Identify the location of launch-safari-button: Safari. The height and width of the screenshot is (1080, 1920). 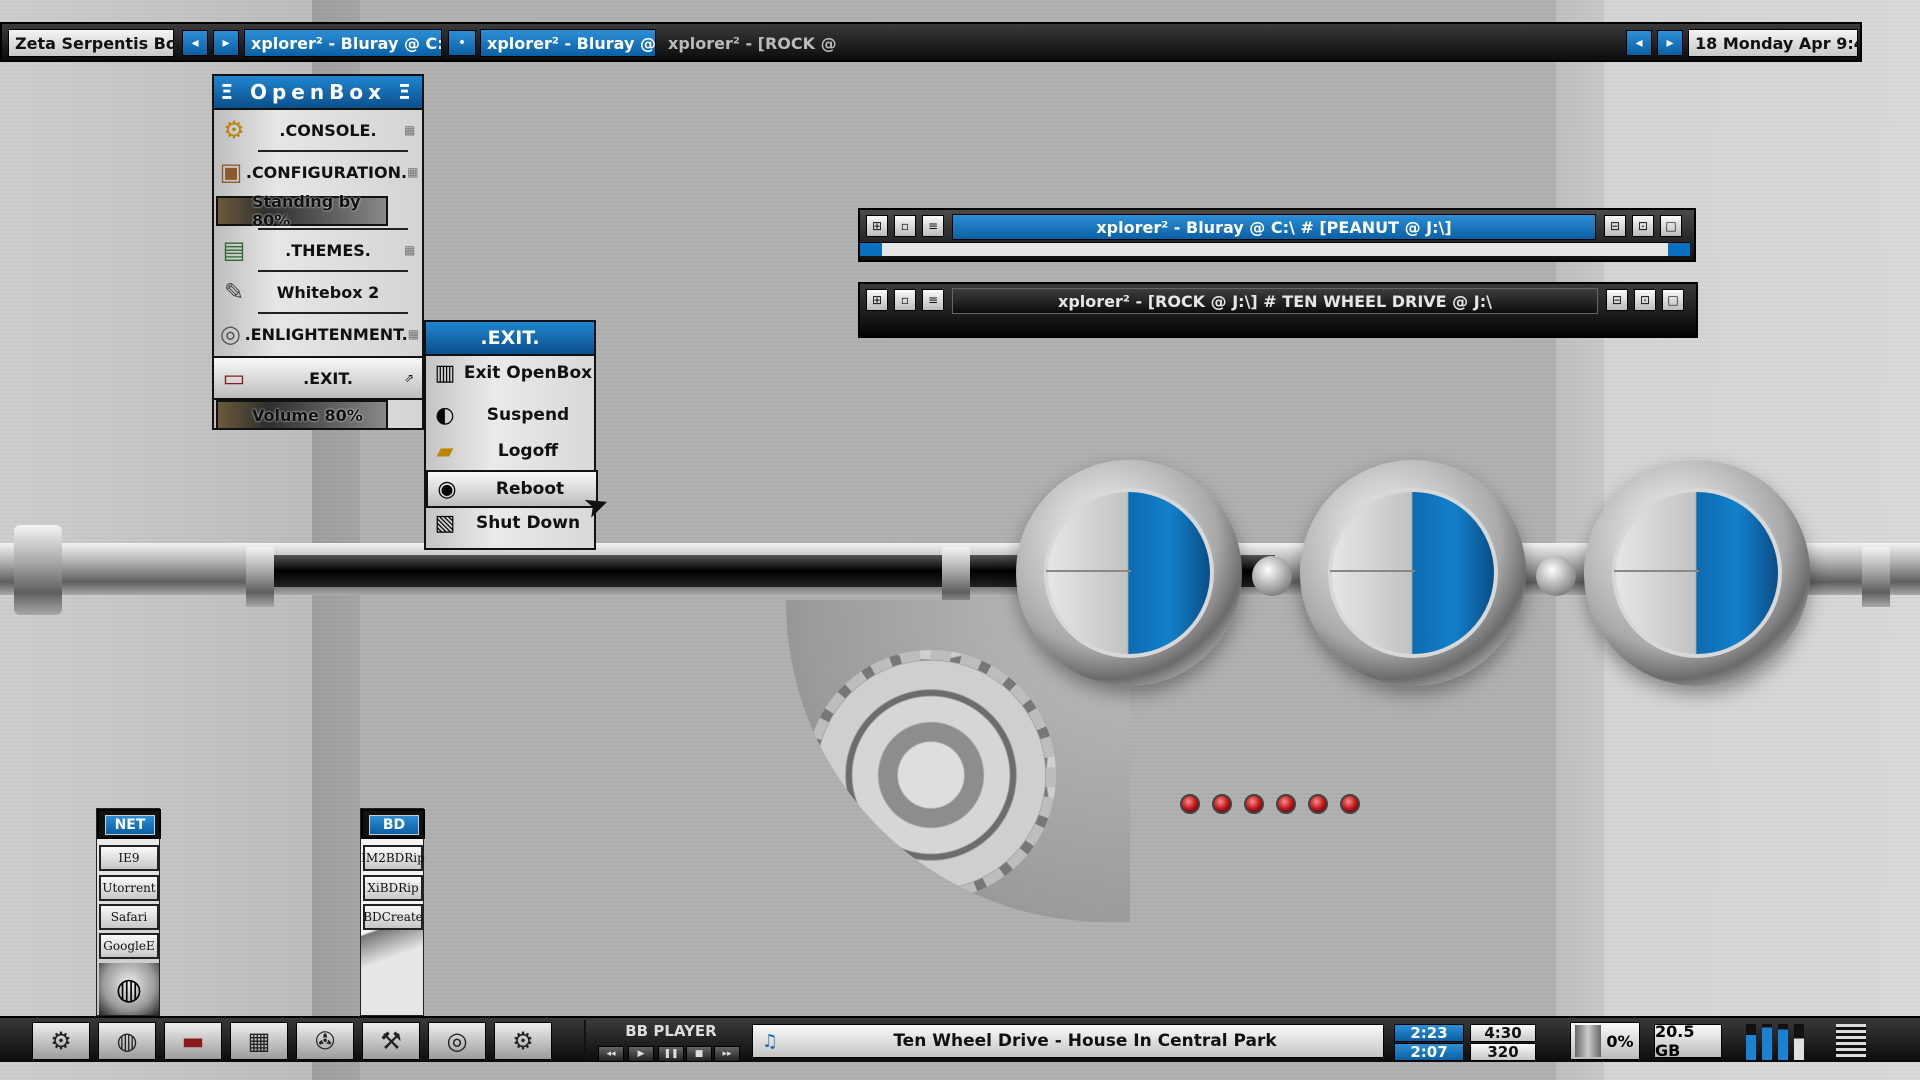
(129, 917).